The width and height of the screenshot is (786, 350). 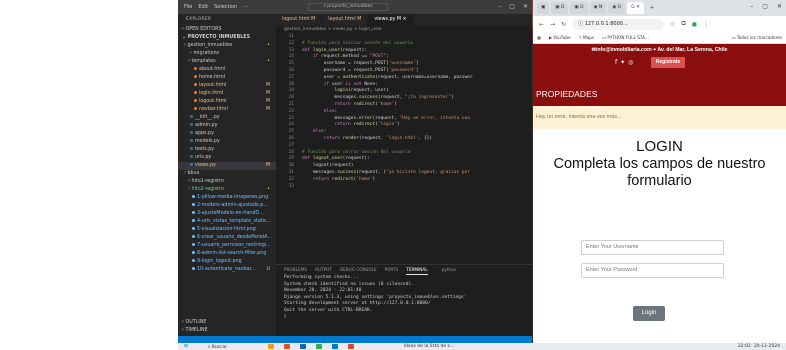 What do you see at coordinates (391, 20) in the screenshot?
I see `editor-tab: views.py M ×` at bounding box center [391, 20].